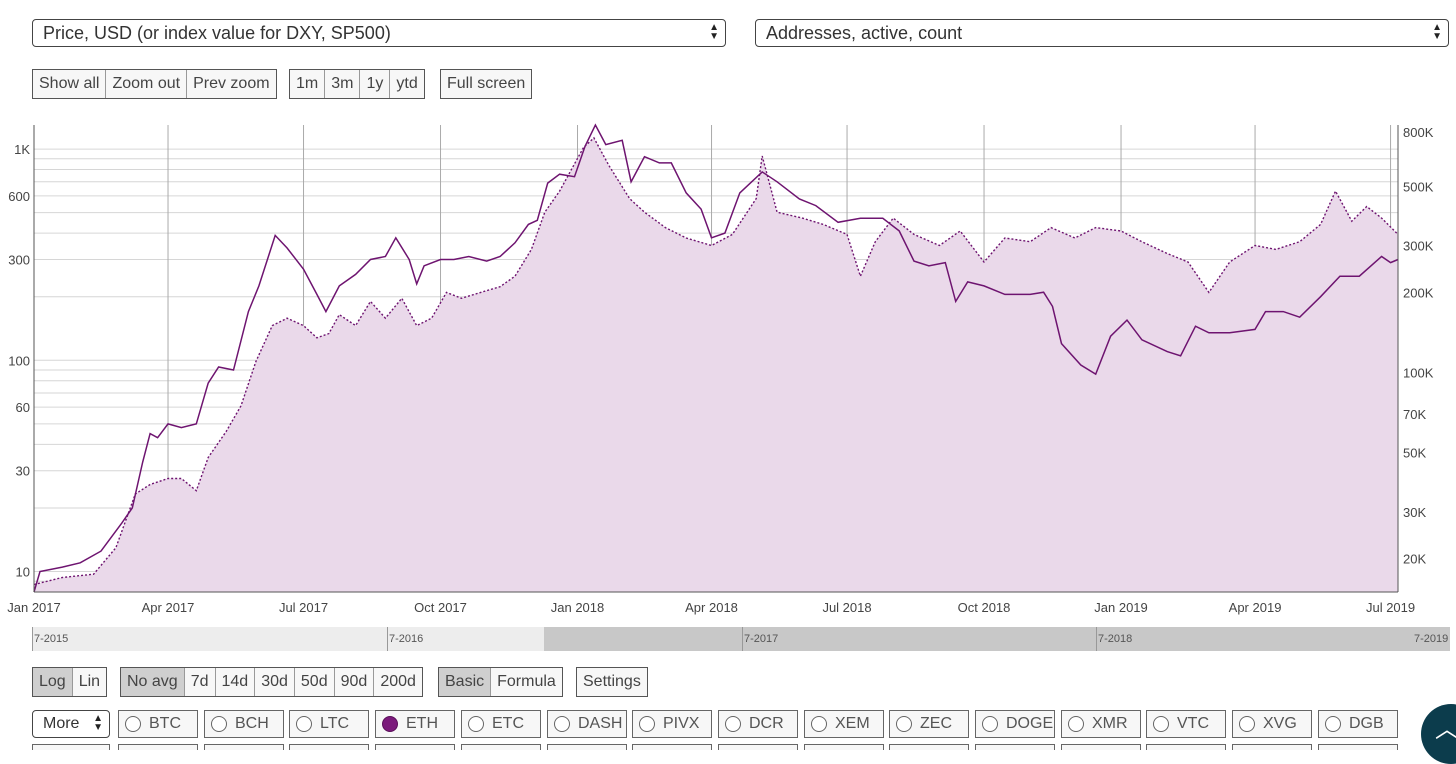 The image size is (1456, 764). Describe the element at coordinates (1101, 724) in the screenshot. I see `coin-option-xmr: XMR` at that location.